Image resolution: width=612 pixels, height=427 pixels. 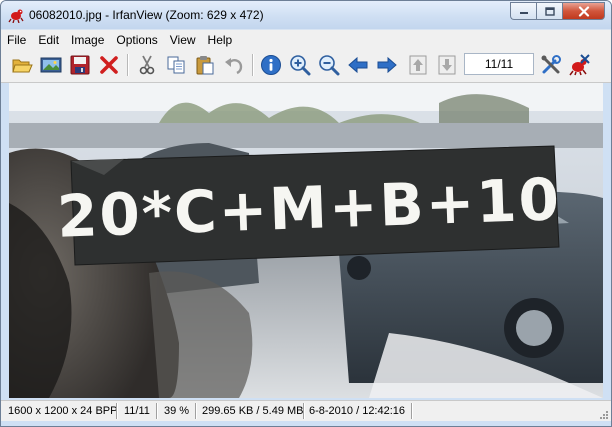 I want to click on scissors-icon, so click(x=147, y=65).